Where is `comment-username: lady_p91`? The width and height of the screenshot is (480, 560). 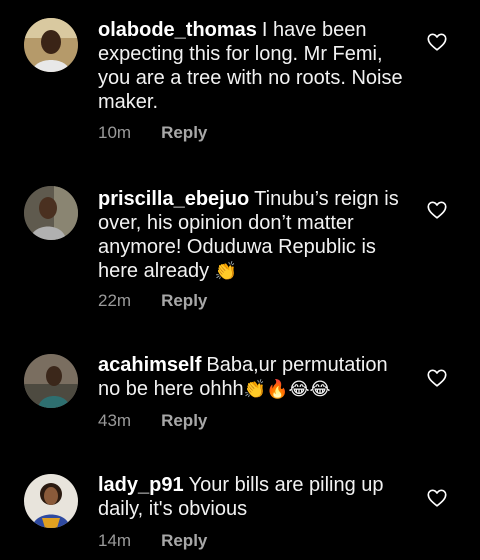
comment-username: lady_p91 is located at coordinates (141, 485).